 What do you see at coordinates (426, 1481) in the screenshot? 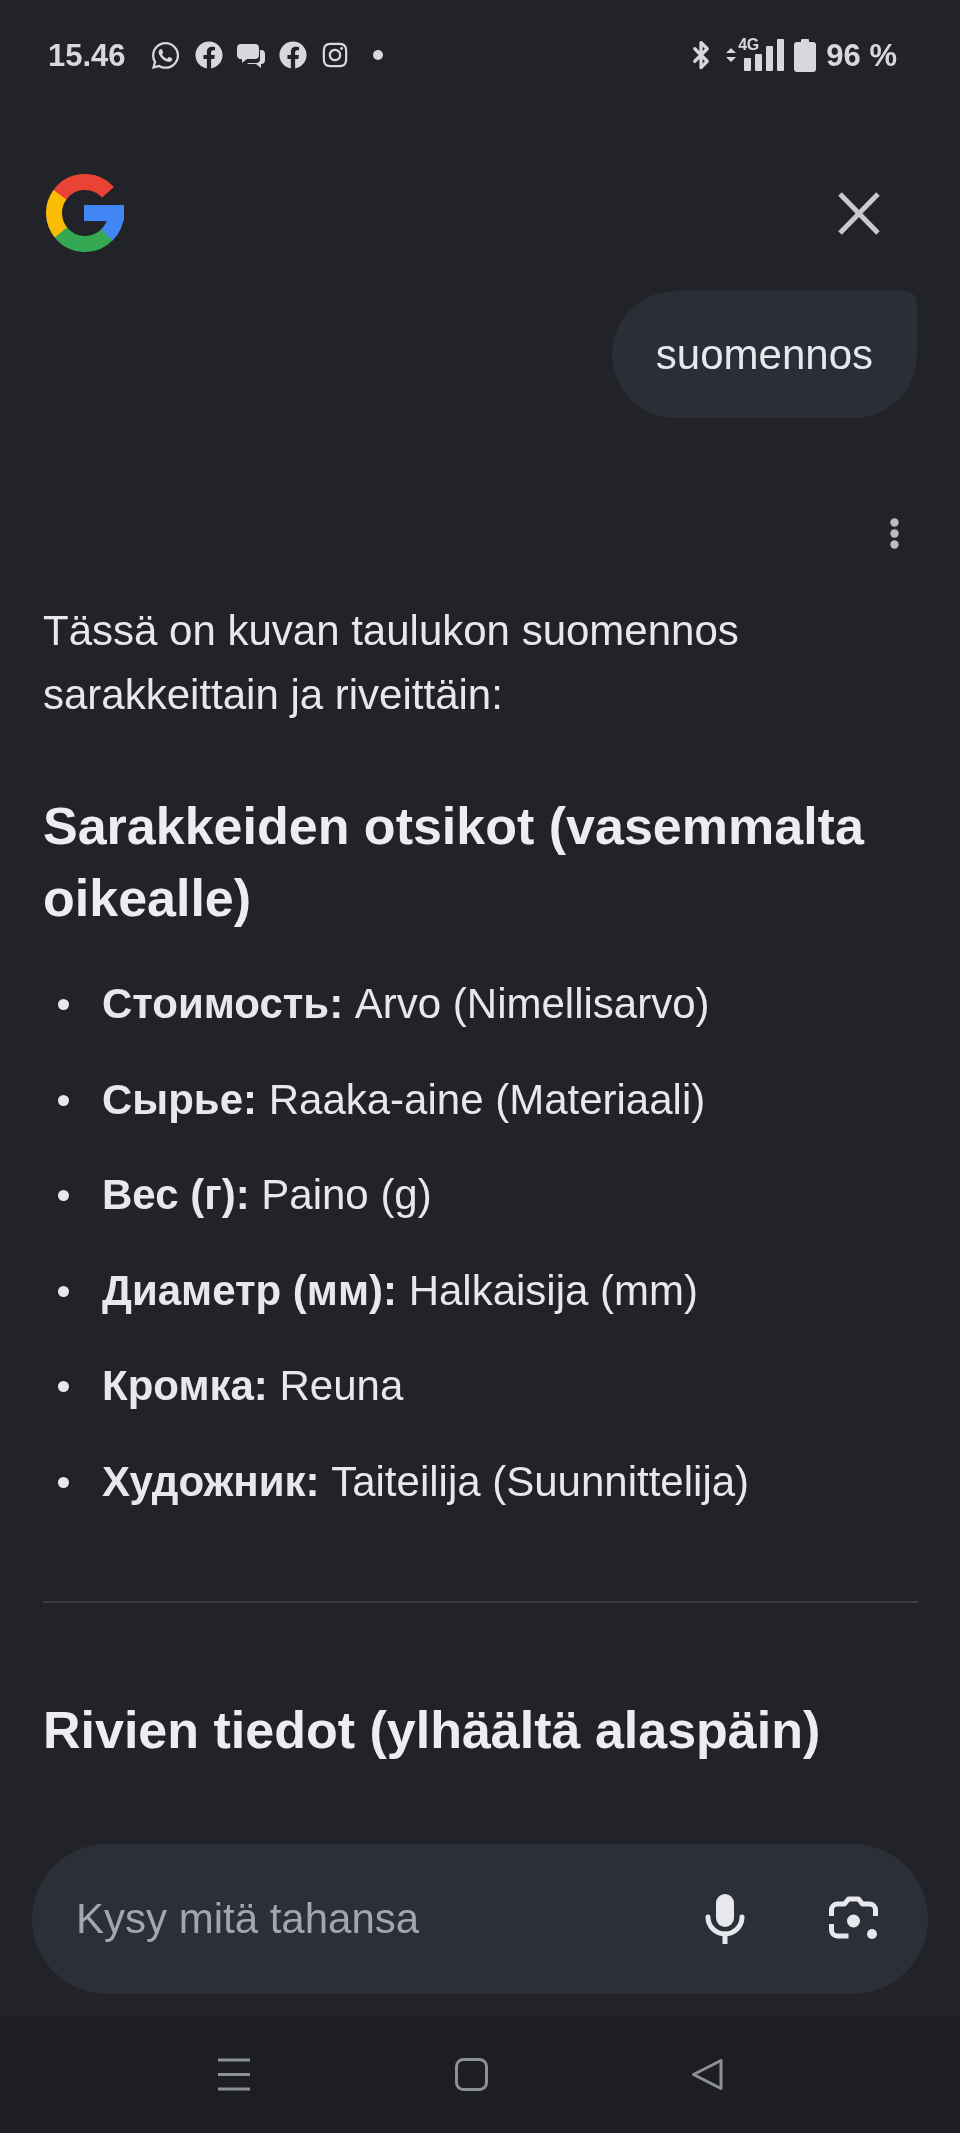
I see `bullet-text: Художник: Taiteilija (Suunnittelija)` at bounding box center [426, 1481].